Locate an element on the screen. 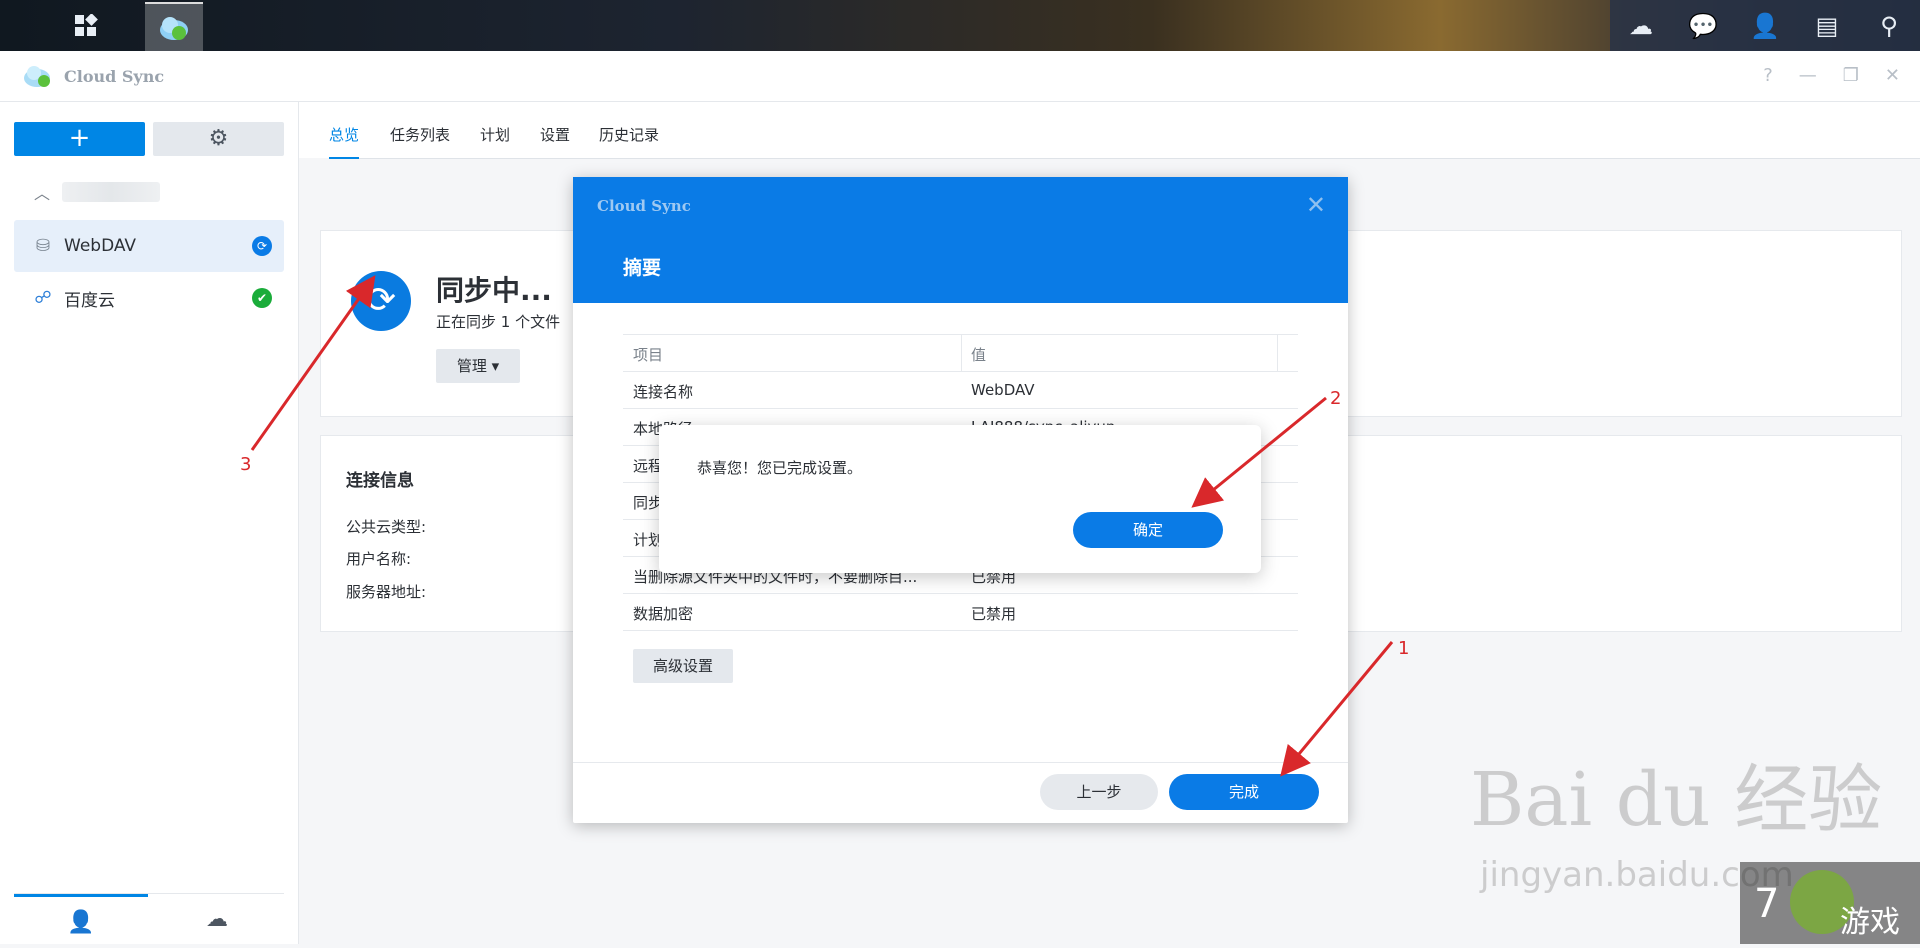 This screenshot has height=948, width=1920. corner-game-logo: 7 游戏 is located at coordinates (1830, 903).